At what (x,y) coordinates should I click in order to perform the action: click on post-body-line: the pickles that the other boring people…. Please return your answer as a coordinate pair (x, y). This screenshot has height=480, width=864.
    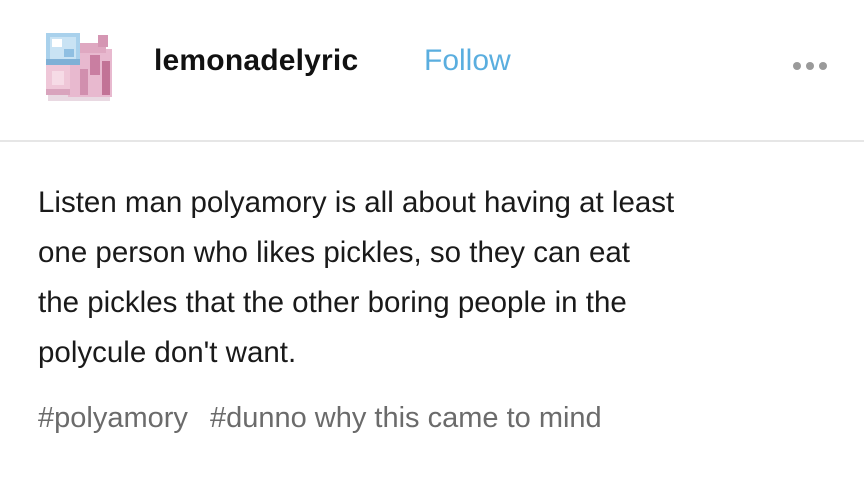
    Looking at the image, I should click on (332, 302).